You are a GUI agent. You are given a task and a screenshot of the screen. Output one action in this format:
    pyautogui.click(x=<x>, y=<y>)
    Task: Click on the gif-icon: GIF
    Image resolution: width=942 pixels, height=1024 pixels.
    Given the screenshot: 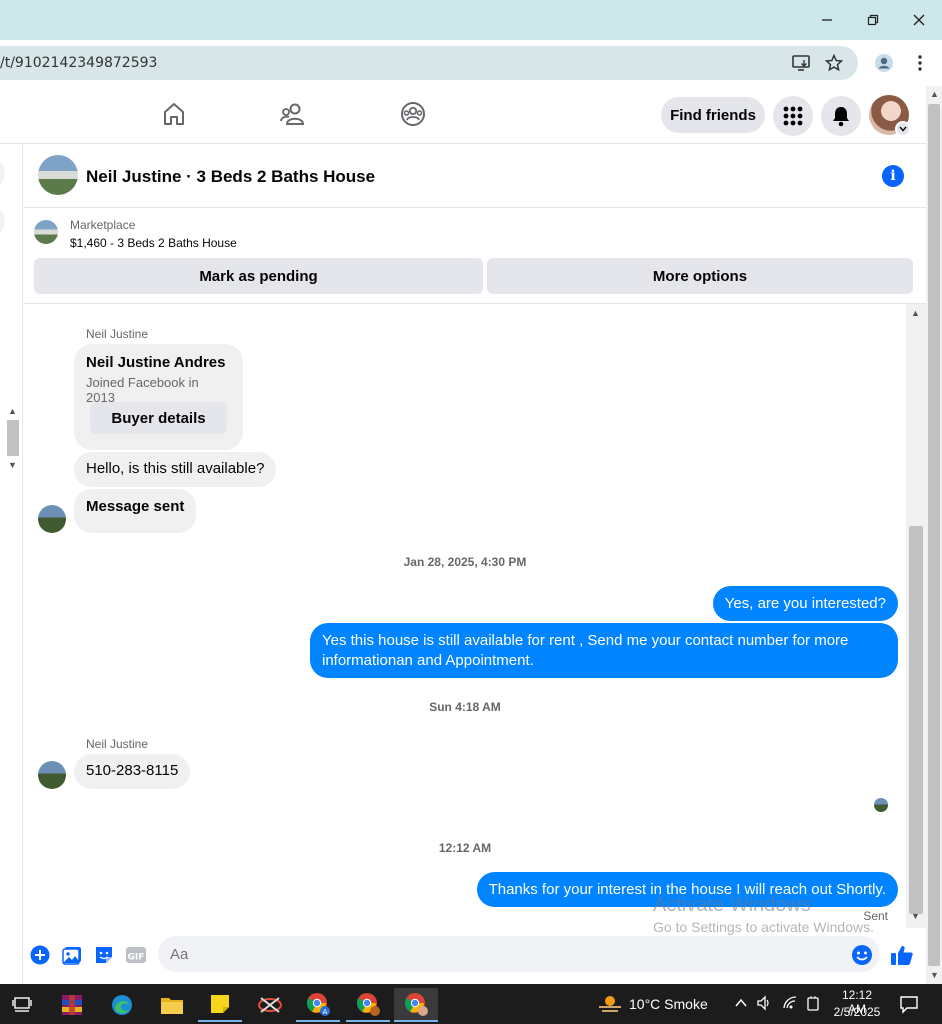 What is the action you would take?
    pyautogui.click(x=136, y=955)
    